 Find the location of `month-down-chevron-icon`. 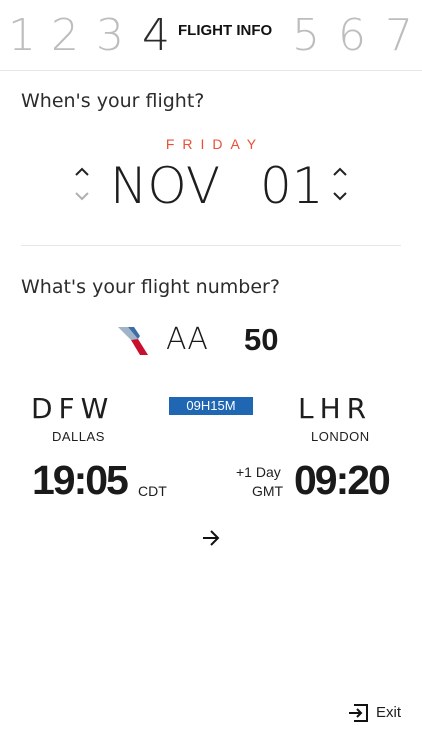

month-down-chevron-icon is located at coordinates (82, 196).